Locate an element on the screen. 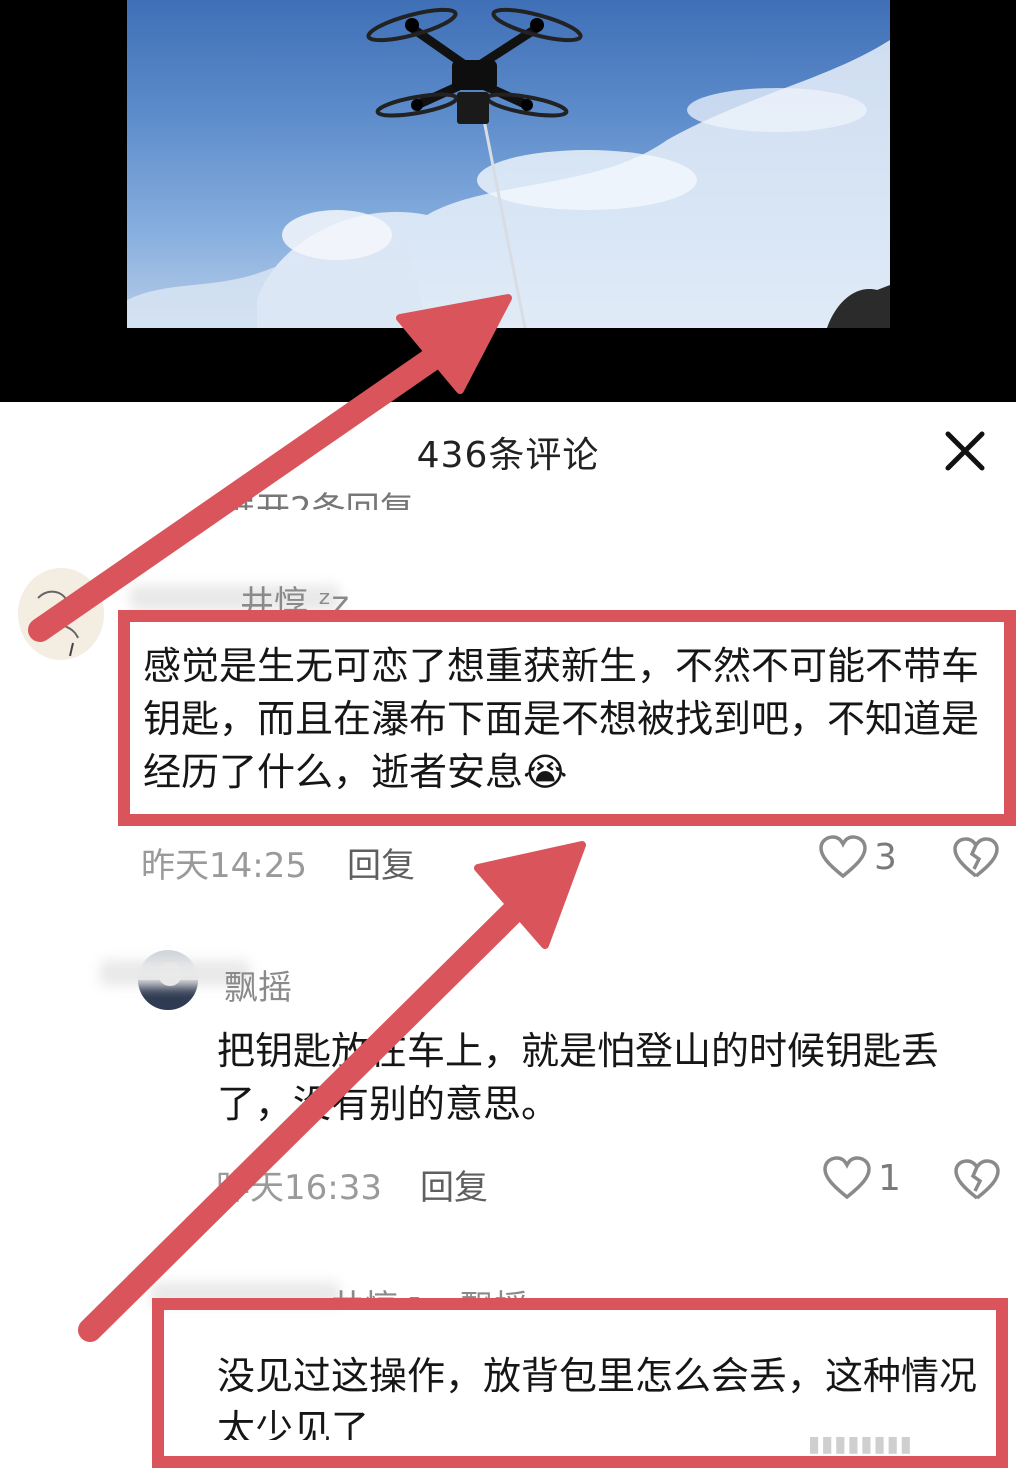 This screenshot has width=1016, height=1476. like-button: 3 is located at coordinates (857, 857).